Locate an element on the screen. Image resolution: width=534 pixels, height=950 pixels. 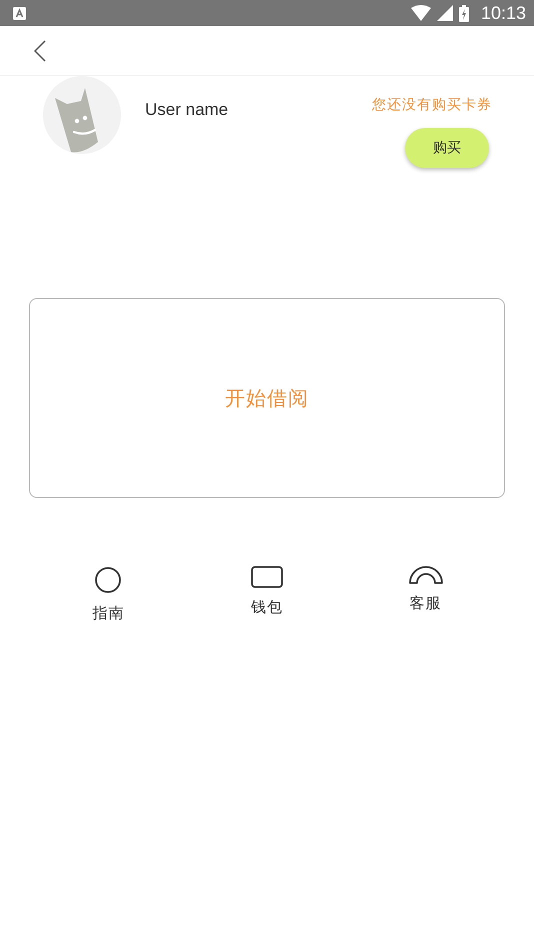
shortcut-label: 钱包 is located at coordinates (267, 607).